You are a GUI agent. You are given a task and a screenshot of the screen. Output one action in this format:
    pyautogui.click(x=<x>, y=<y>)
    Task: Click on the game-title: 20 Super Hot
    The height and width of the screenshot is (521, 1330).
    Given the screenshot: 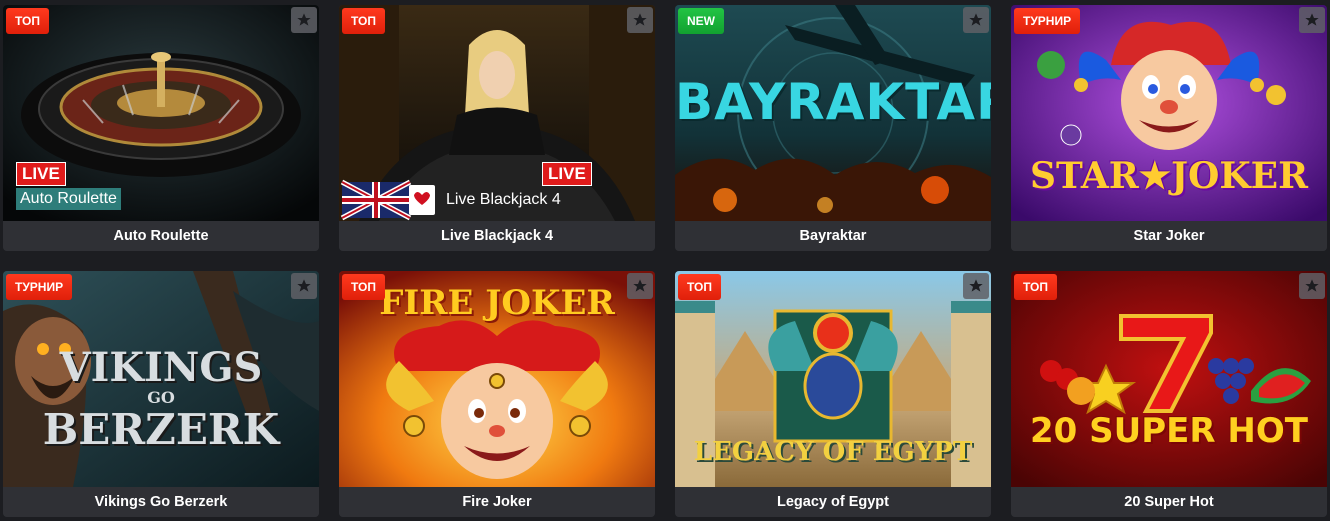 What is the action you would take?
    pyautogui.click(x=1169, y=502)
    